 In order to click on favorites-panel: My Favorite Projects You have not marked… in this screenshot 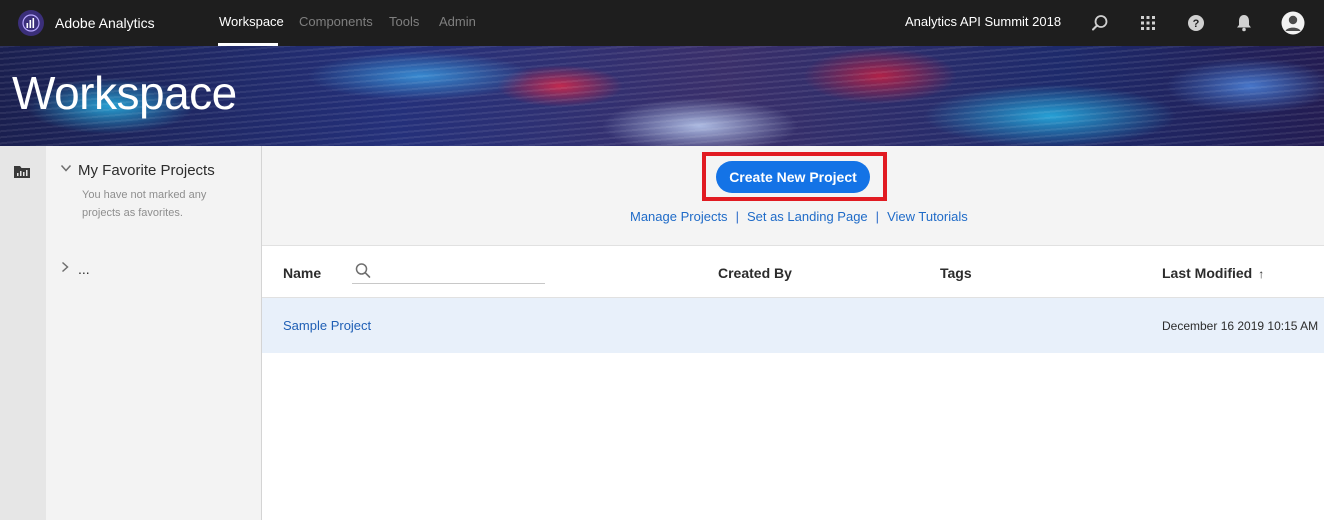, I will do `click(154, 333)`.